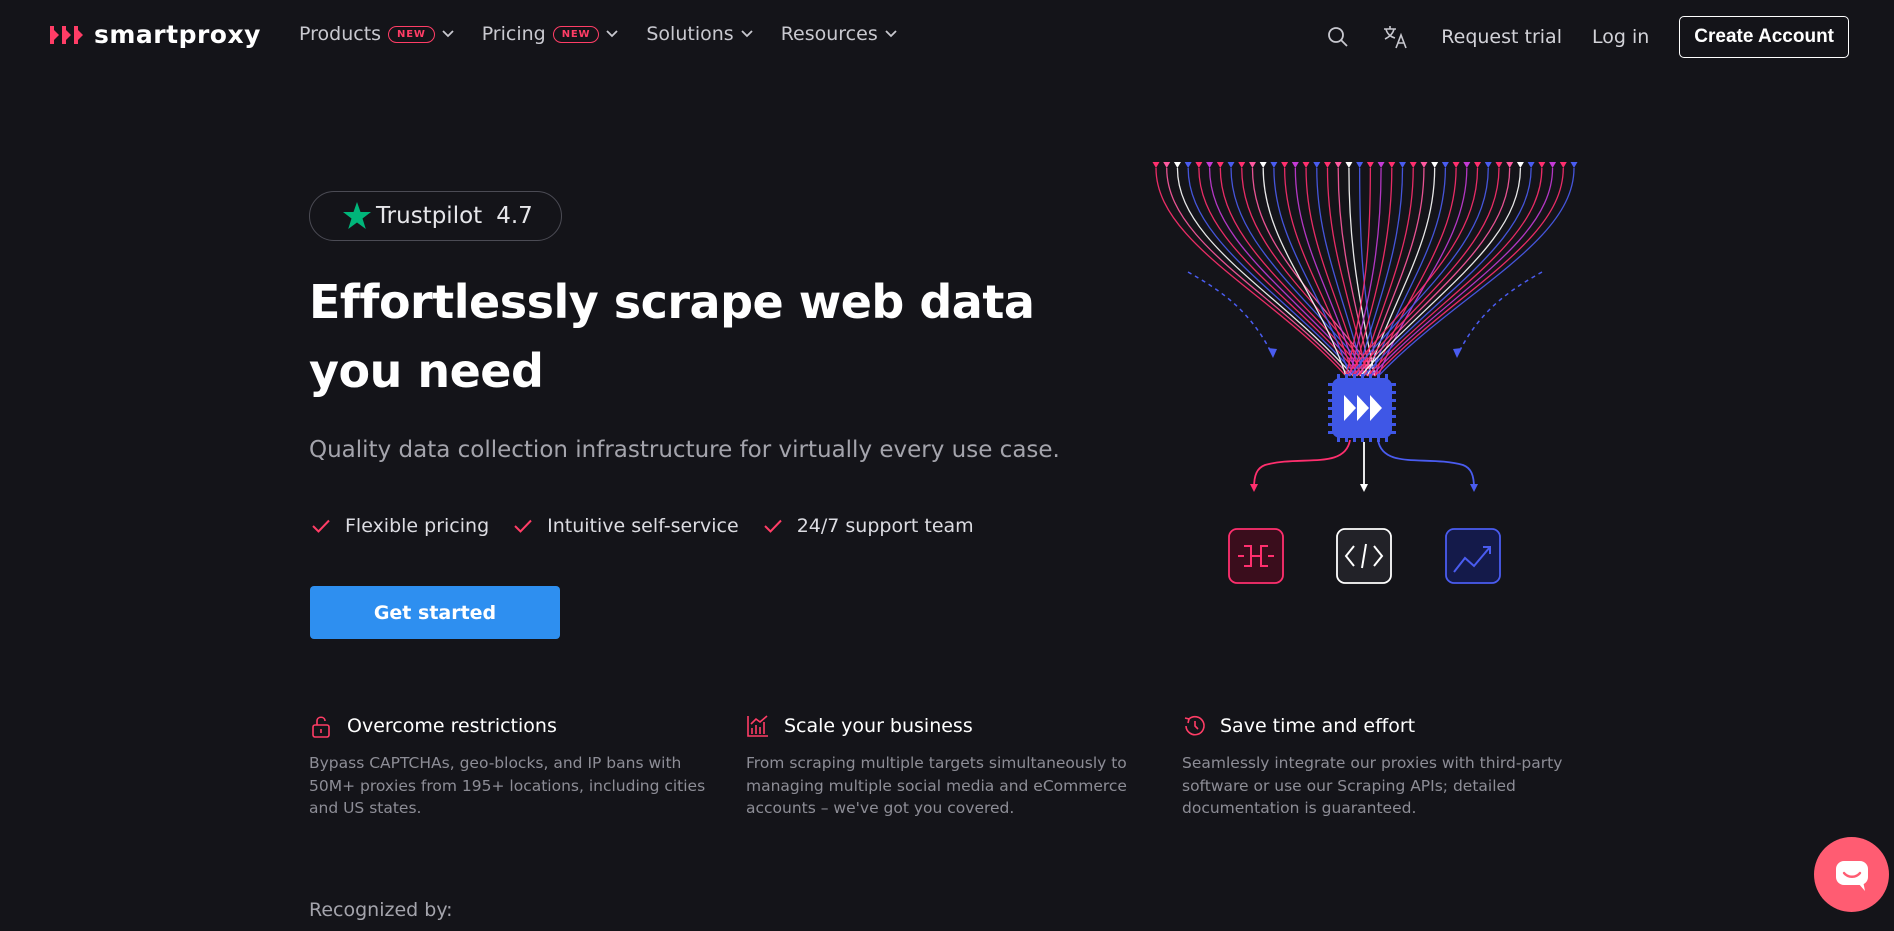 The height and width of the screenshot is (931, 1894). I want to click on trend-chart-icon, so click(1473, 556).